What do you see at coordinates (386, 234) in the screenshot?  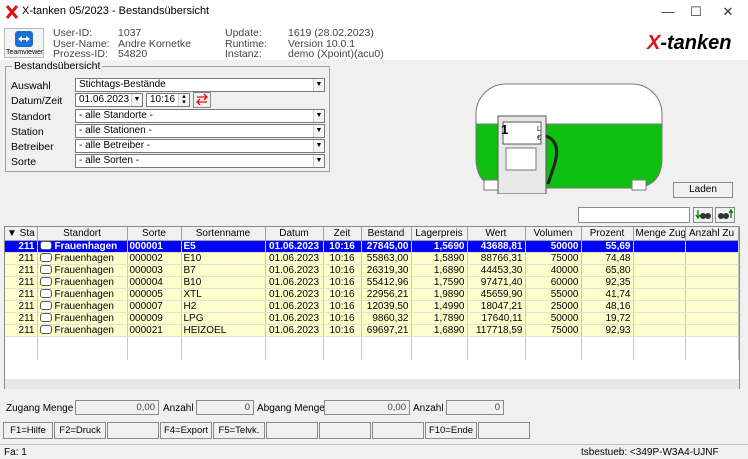 I see `column-header: Bestand` at bounding box center [386, 234].